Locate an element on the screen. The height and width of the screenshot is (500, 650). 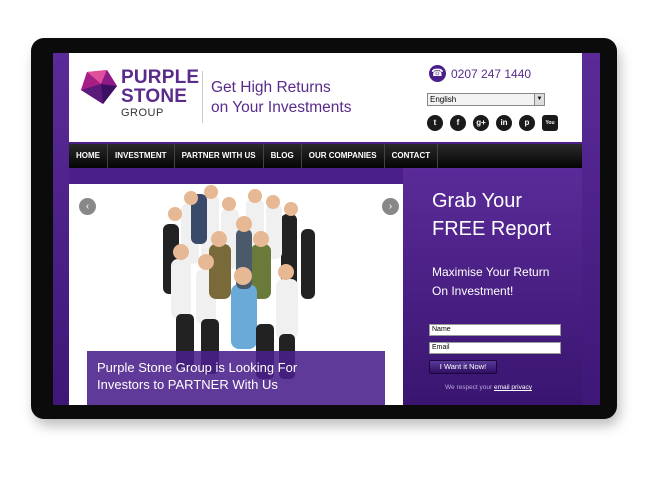
tagline-line-2: on Your Investments is located at coordinates (281, 107).